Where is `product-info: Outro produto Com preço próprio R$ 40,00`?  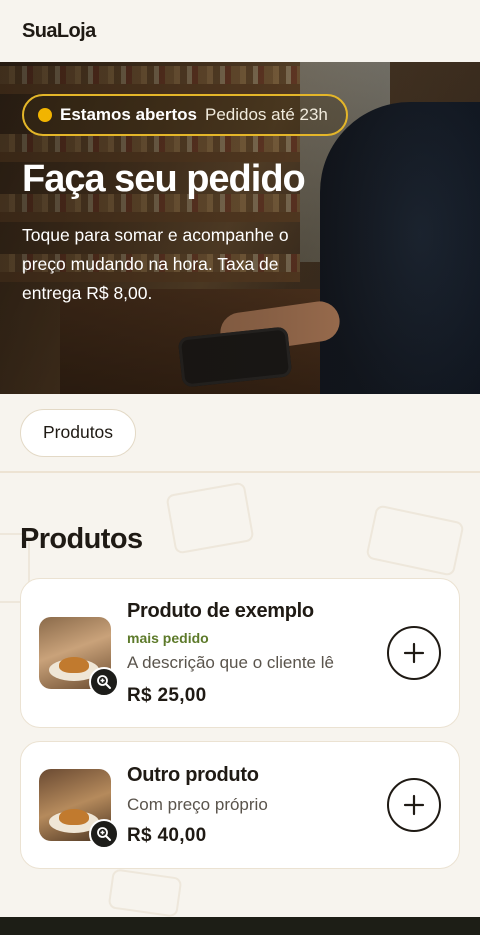 product-info: Outro produto Com preço próprio R$ 40,00 is located at coordinates (249, 805).